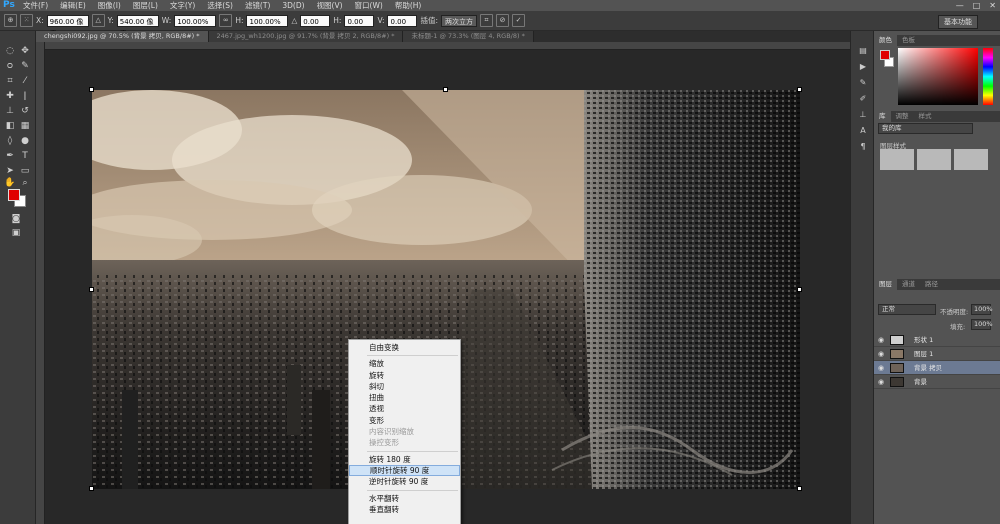 This screenshot has width=1000, height=524. Describe the element at coordinates (982, 309) in the screenshot. I see `opacity-field: 100%` at that location.